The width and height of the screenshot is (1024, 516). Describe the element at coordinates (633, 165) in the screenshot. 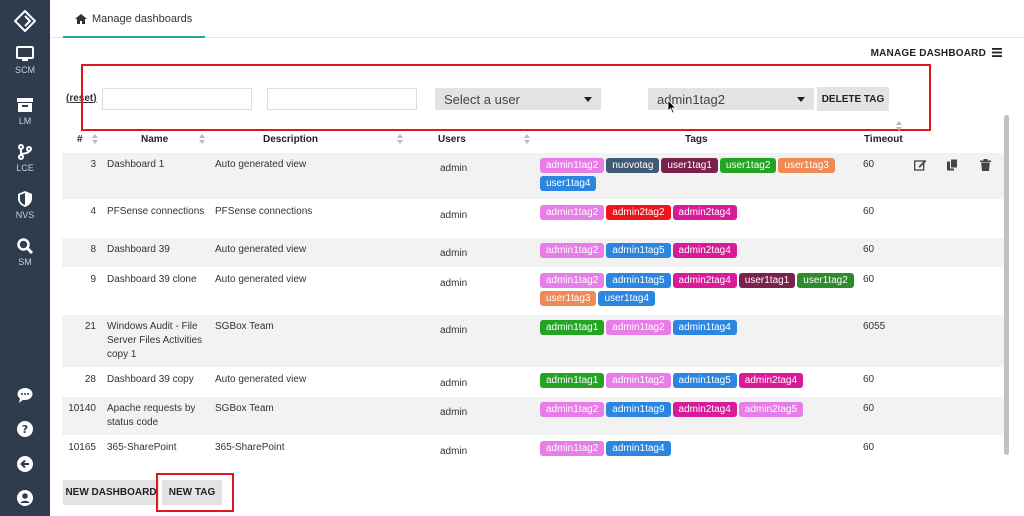

I see `tag-badge: nuovotag` at that location.